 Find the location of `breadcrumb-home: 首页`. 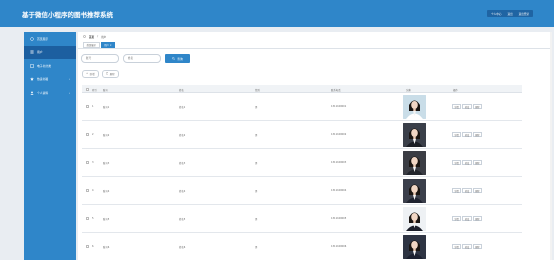

breadcrumb-home: 首页 is located at coordinates (91, 37).